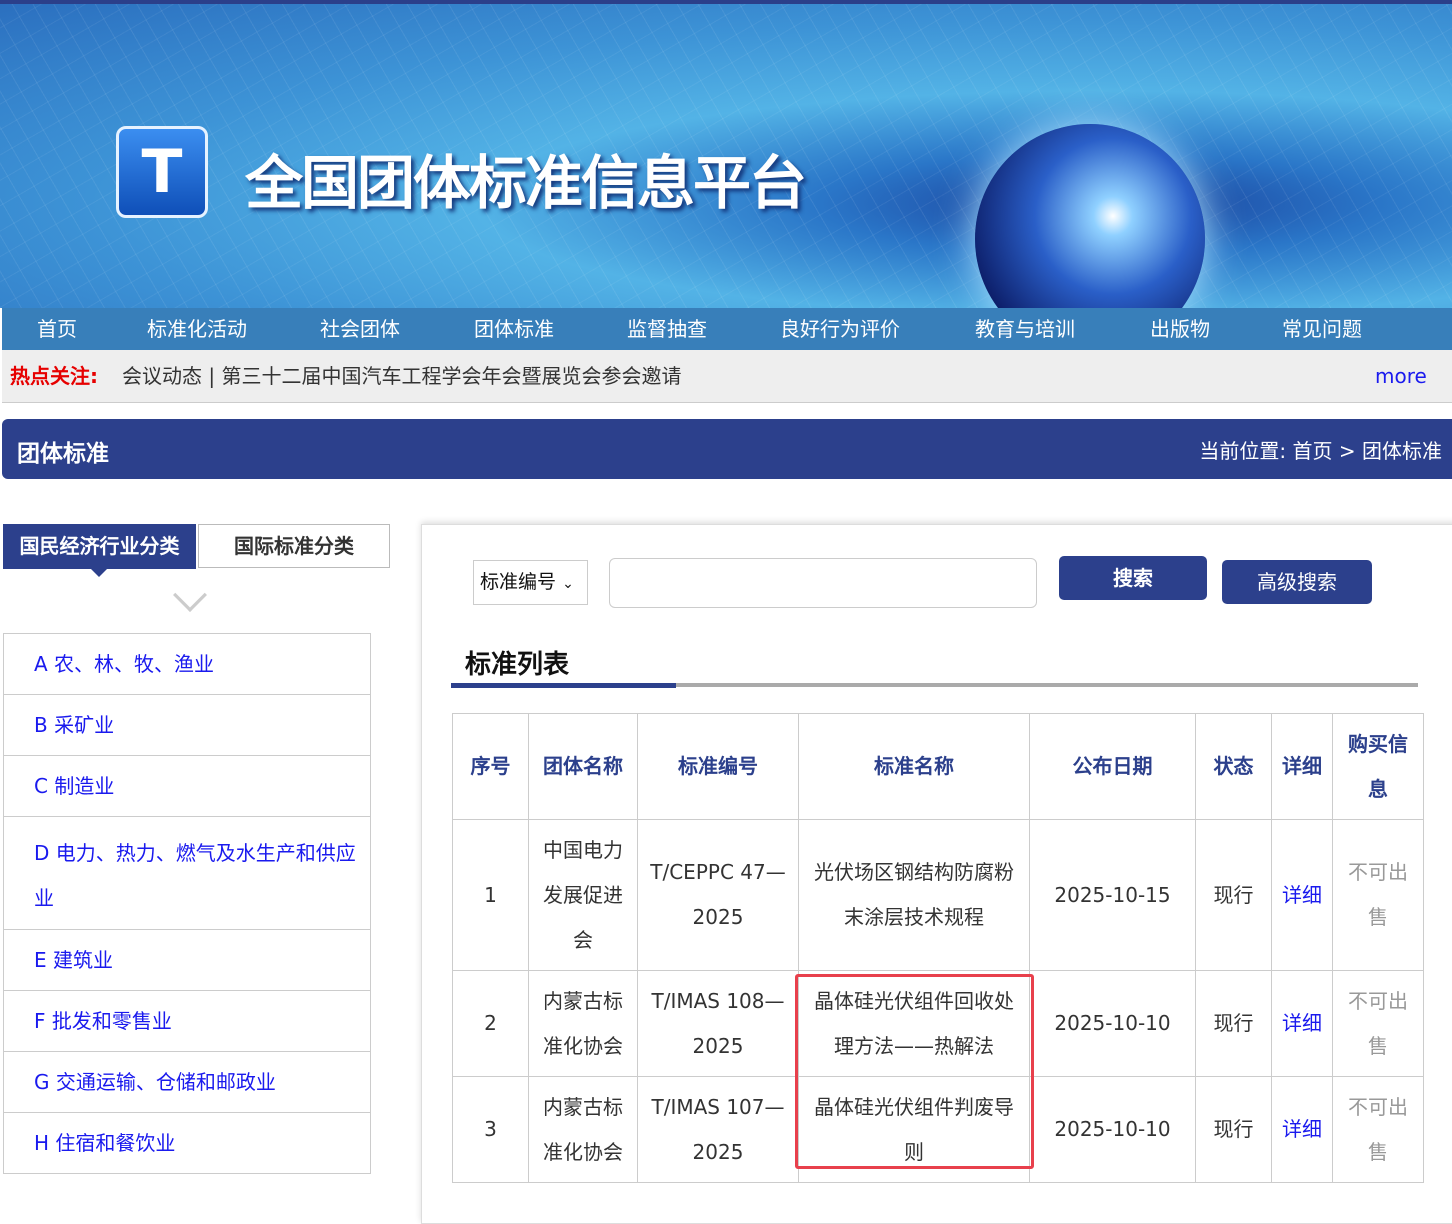 This screenshot has height=1224, width=1452. What do you see at coordinates (718, 766) in the screenshot?
I see `col-code: 标准编号` at bounding box center [718, 766].